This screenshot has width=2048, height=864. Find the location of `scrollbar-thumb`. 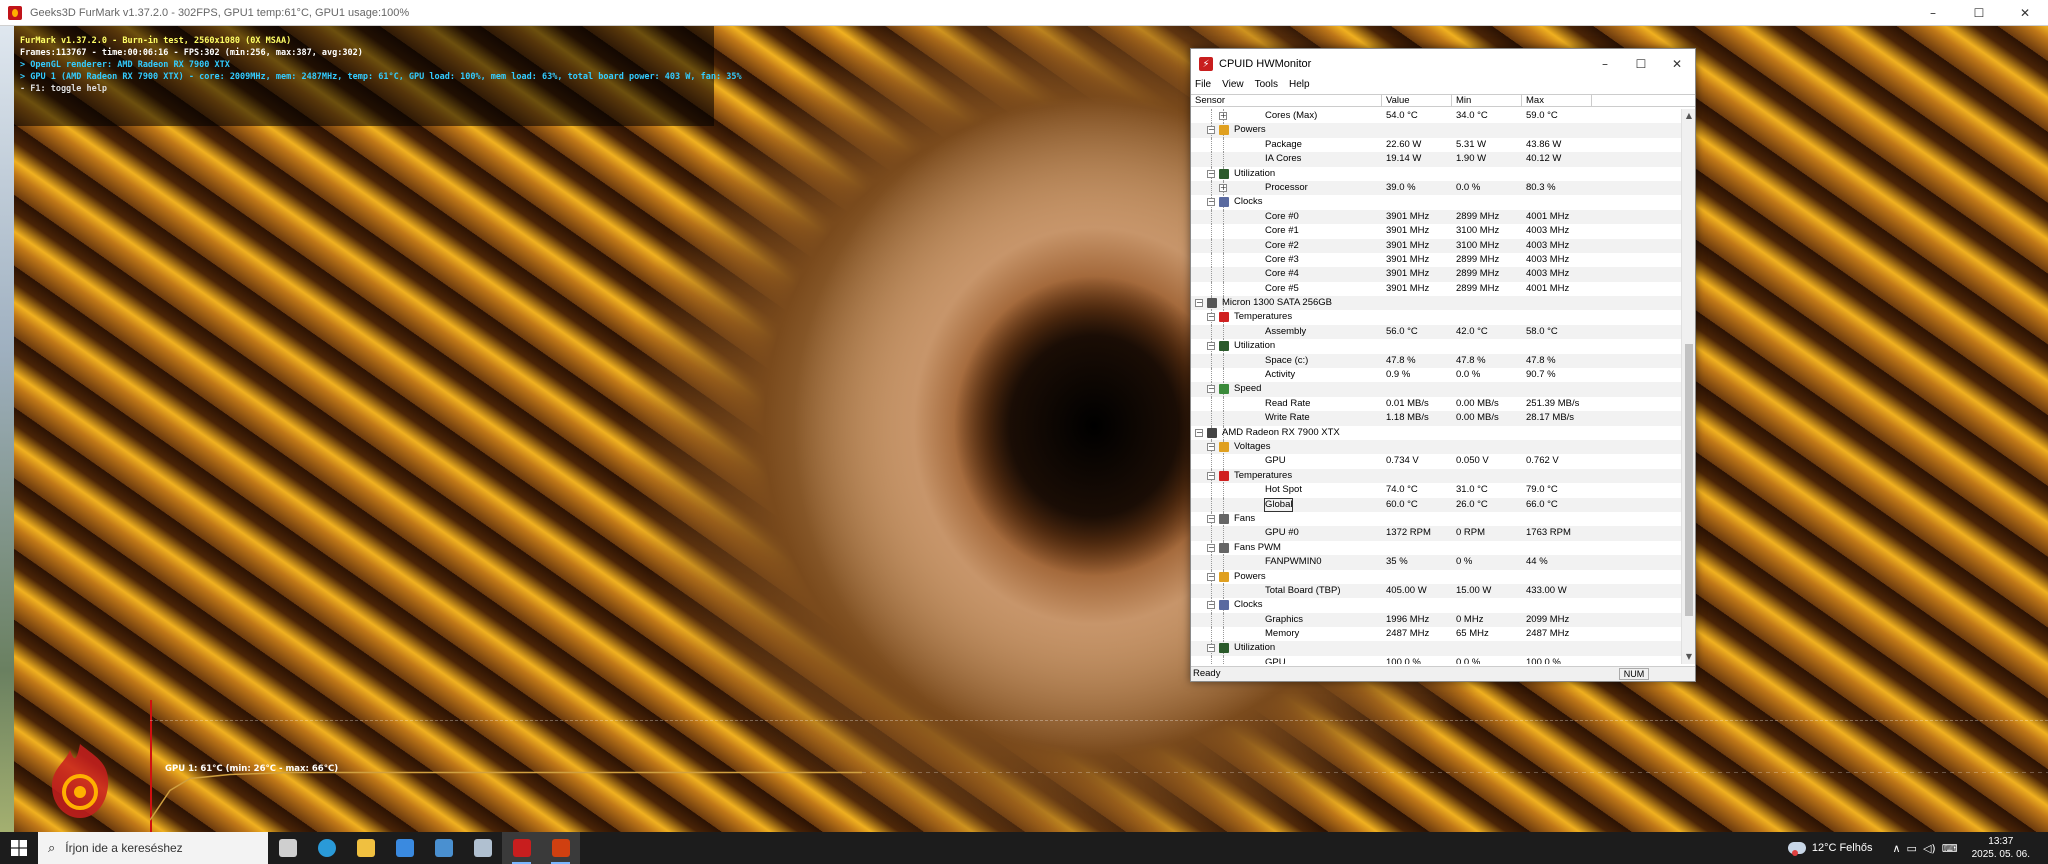

scrollbar-thumb is located at coordinates (1689, 480).